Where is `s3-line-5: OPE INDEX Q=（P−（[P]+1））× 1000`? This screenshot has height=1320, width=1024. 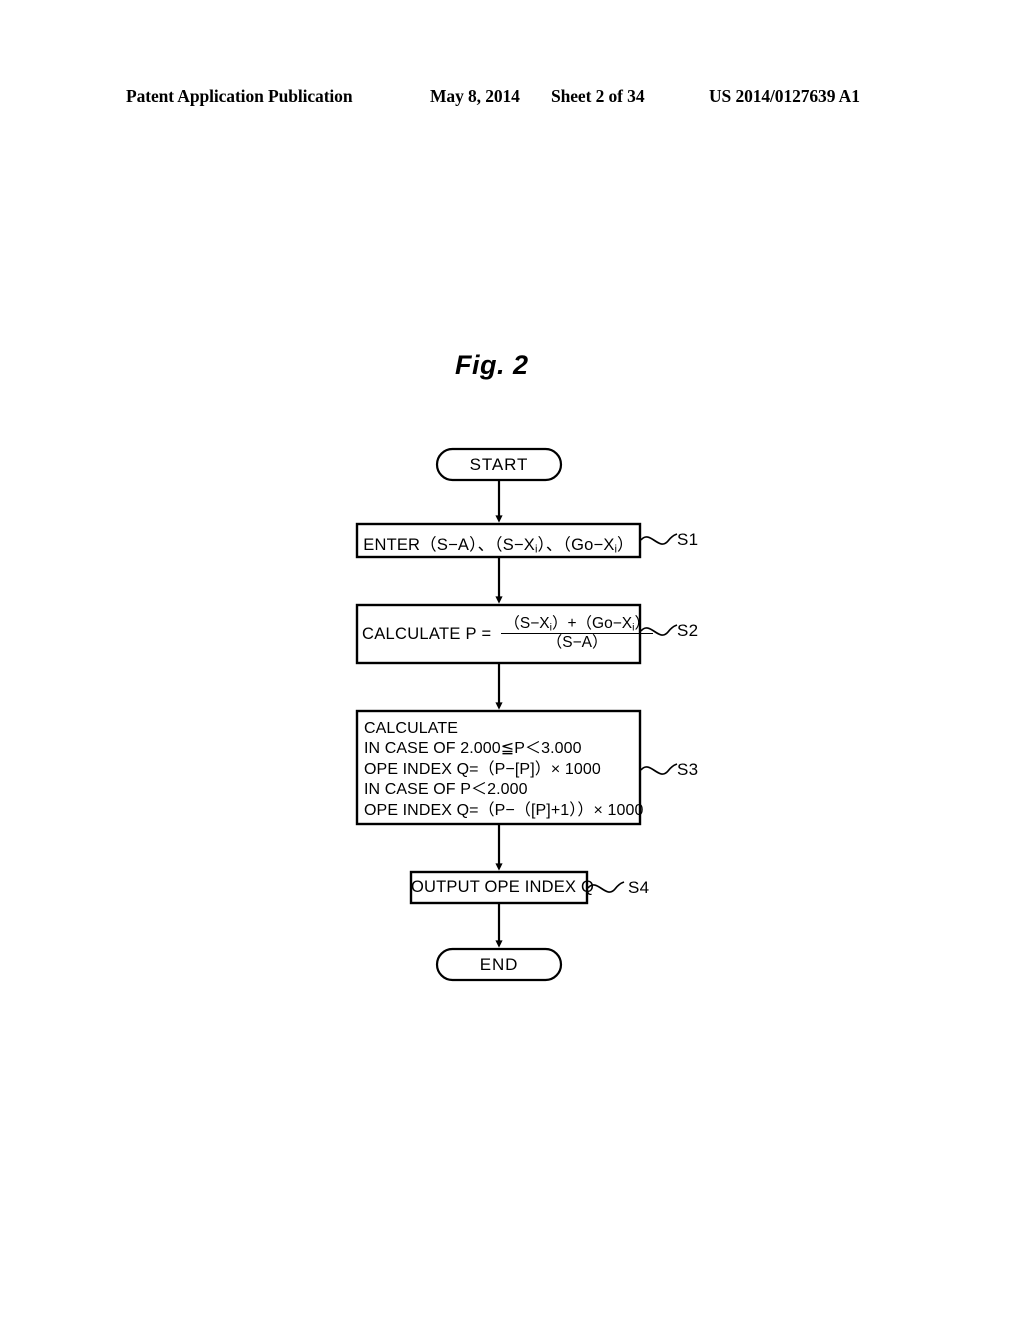 s3-line-5: OPE INDEX Q=（P−（[P]+1））× 1000 is located at coordinates (504, 810).